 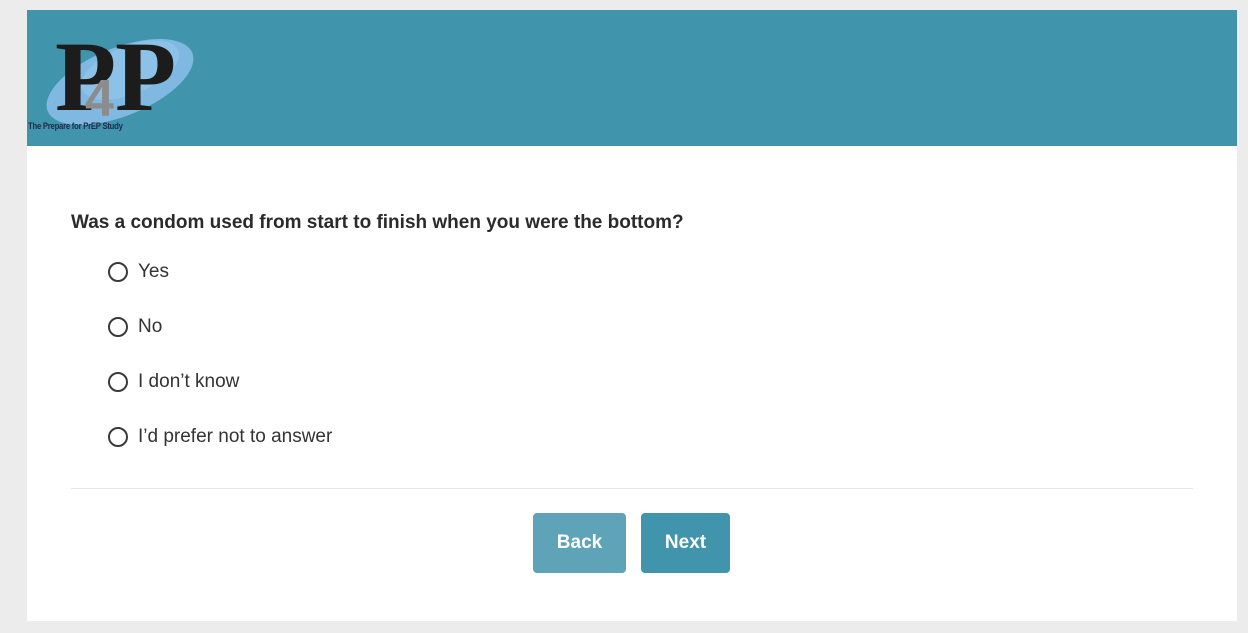 I want to click on divider, so click(x=632, y=488).